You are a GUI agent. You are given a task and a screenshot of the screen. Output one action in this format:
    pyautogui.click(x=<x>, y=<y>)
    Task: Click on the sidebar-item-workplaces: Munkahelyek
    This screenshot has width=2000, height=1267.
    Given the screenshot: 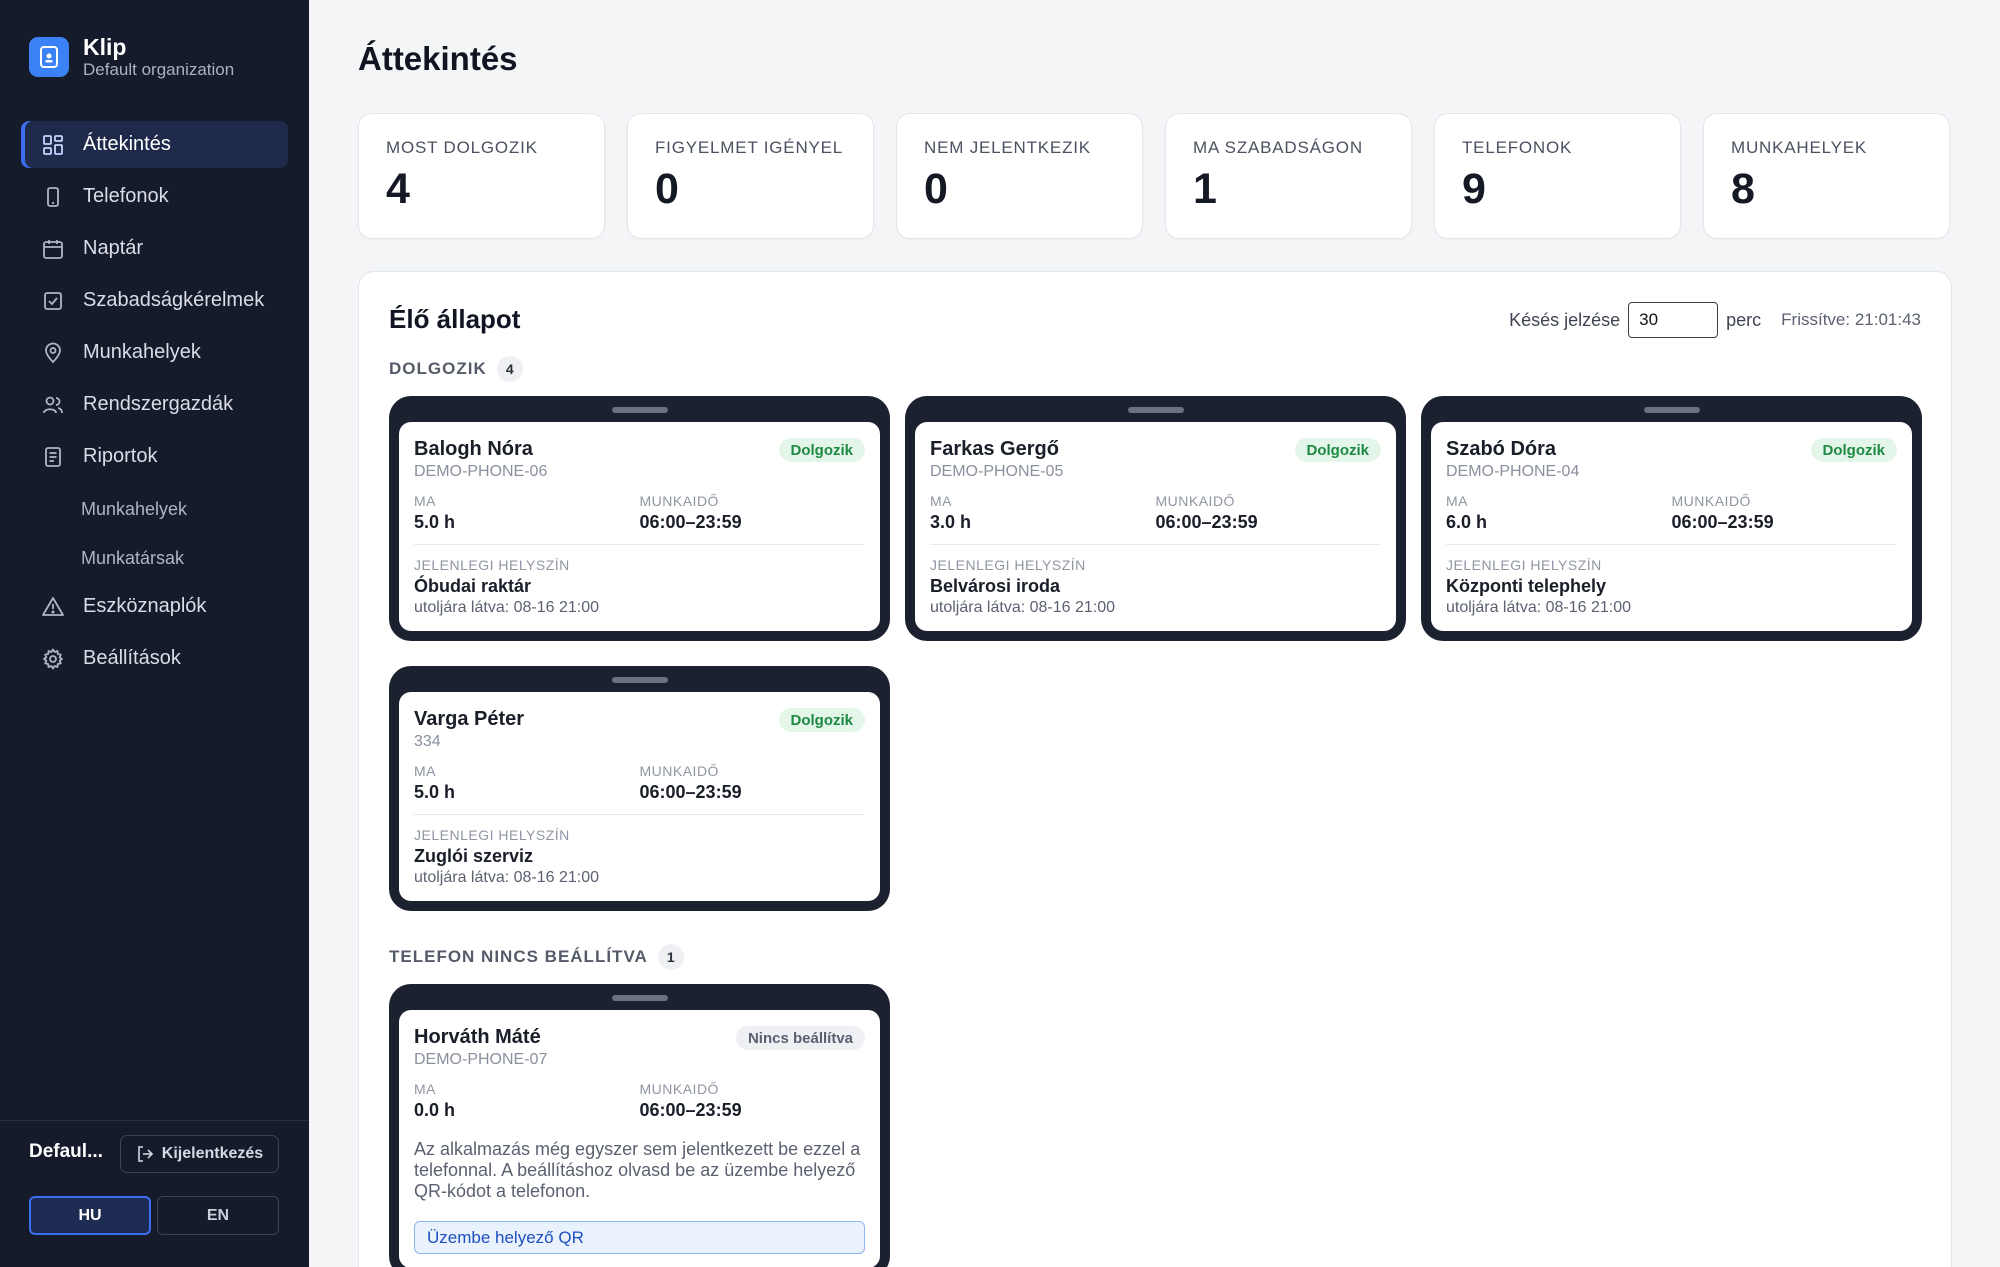 What is the action you would take?
    pyautogui.click(x=154, y=352)
    